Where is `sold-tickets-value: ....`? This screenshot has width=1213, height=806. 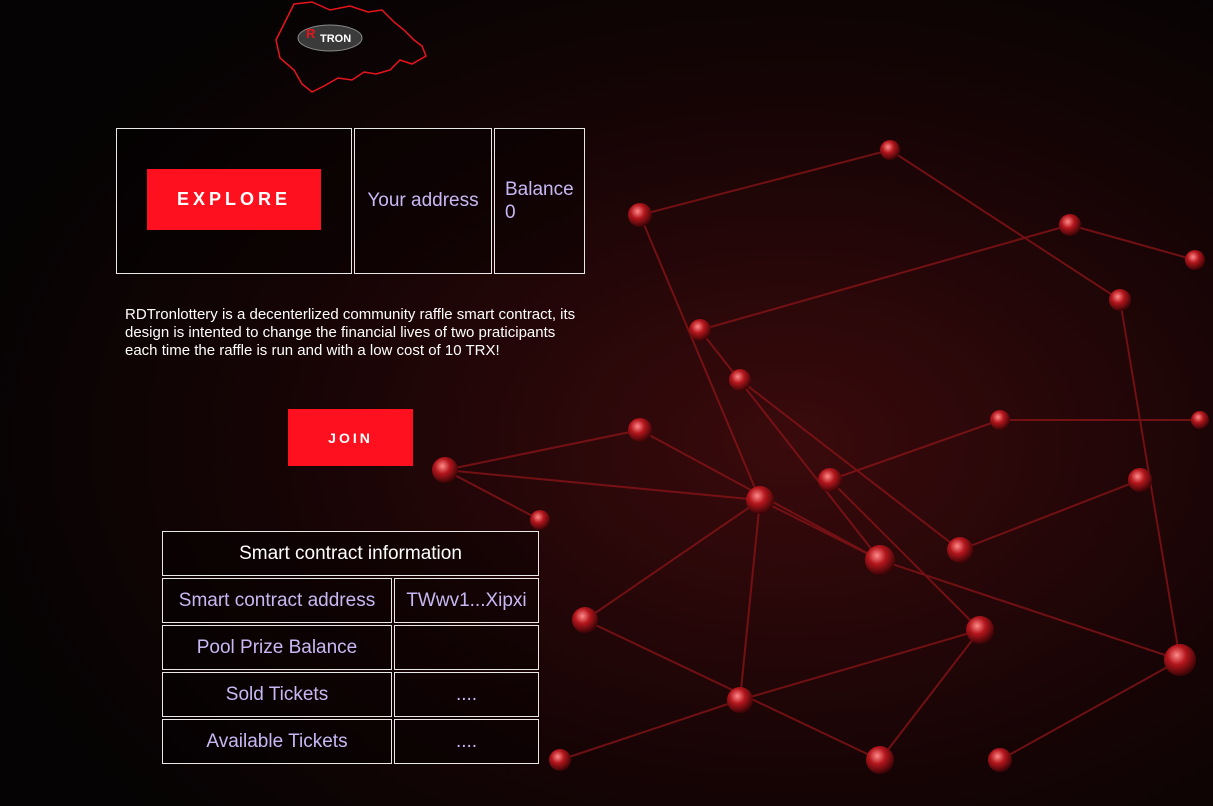
sold-tickets-value: .... is located at coordinates (466, 694).